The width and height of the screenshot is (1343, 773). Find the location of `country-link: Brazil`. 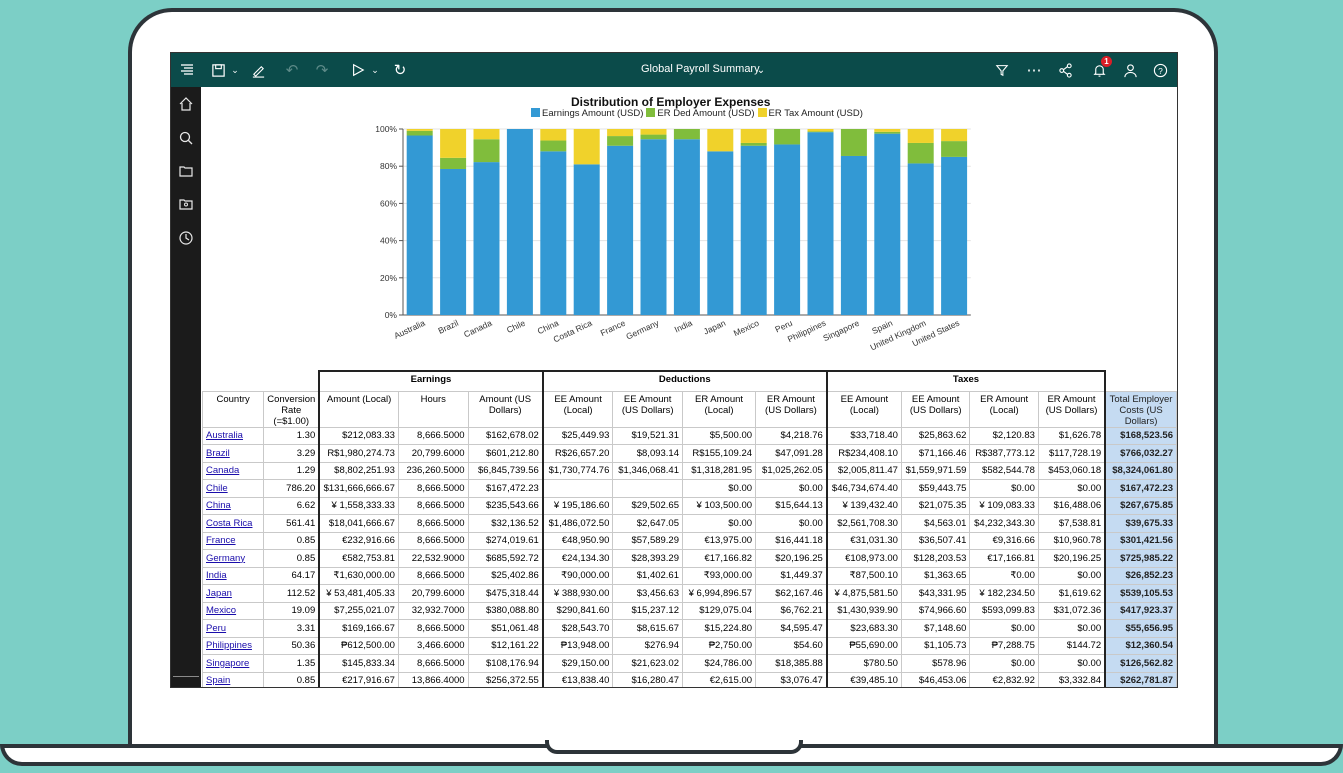

country-link: Brazil is located at coordinates (233, 453).